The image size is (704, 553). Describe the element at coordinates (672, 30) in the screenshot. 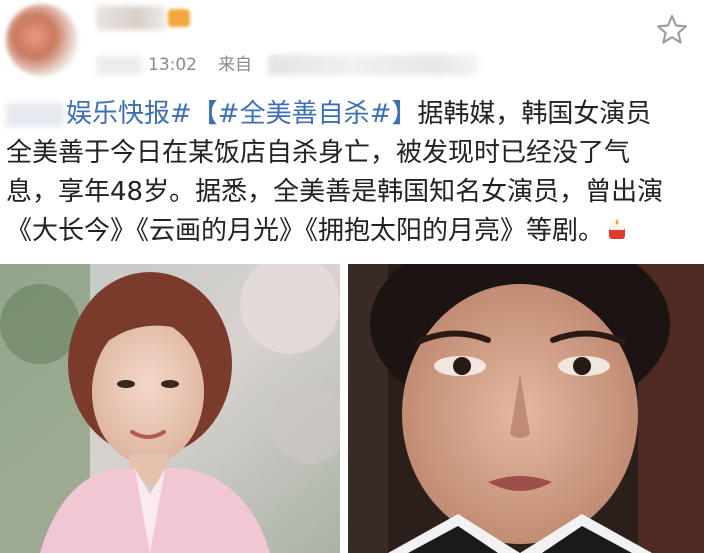

I see `star-icon` at that location.